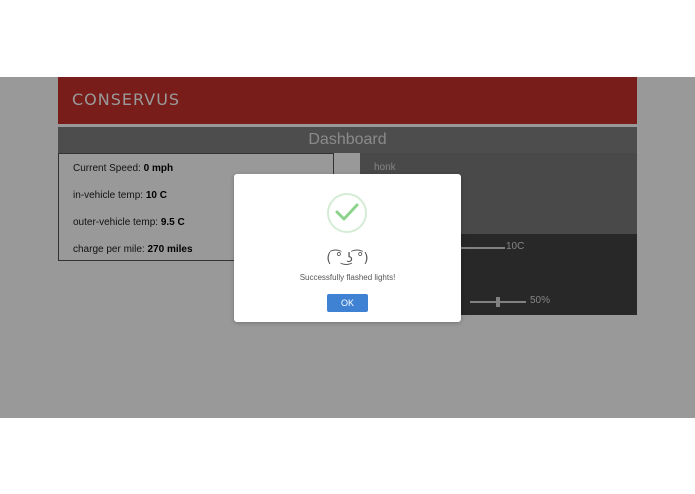  I want to click on checkmark-icon, so click(347, 212).